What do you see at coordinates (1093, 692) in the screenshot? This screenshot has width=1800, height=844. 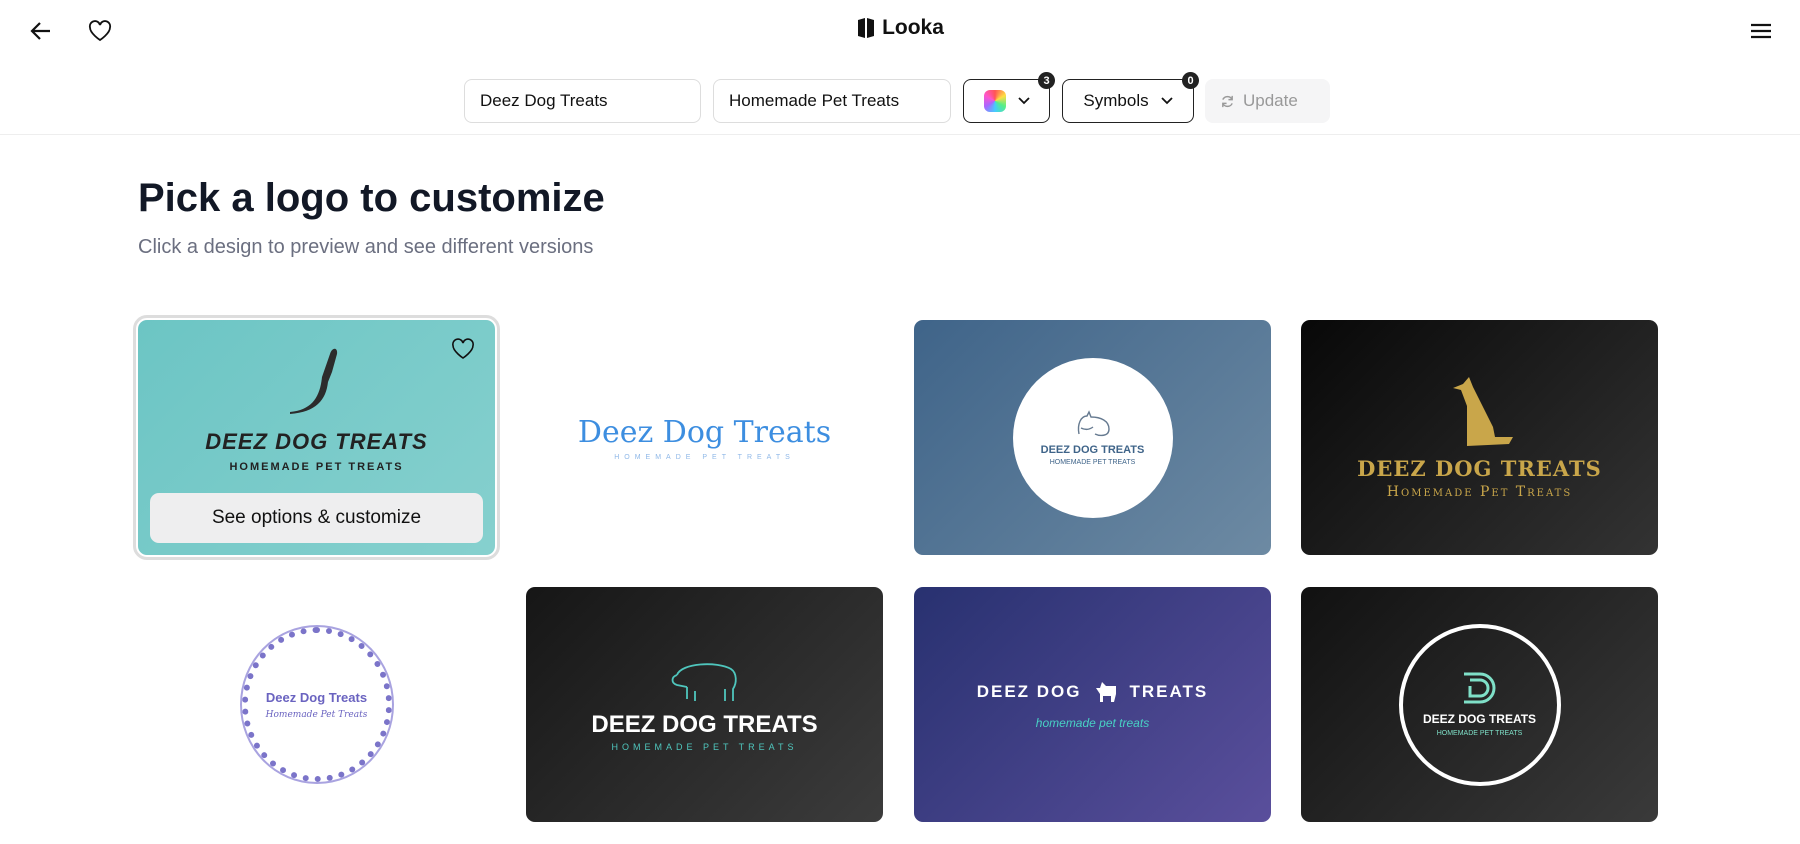 I see `logo-wordmark: DEEZ DOG TREATS` at bounding box center [1093, 692].